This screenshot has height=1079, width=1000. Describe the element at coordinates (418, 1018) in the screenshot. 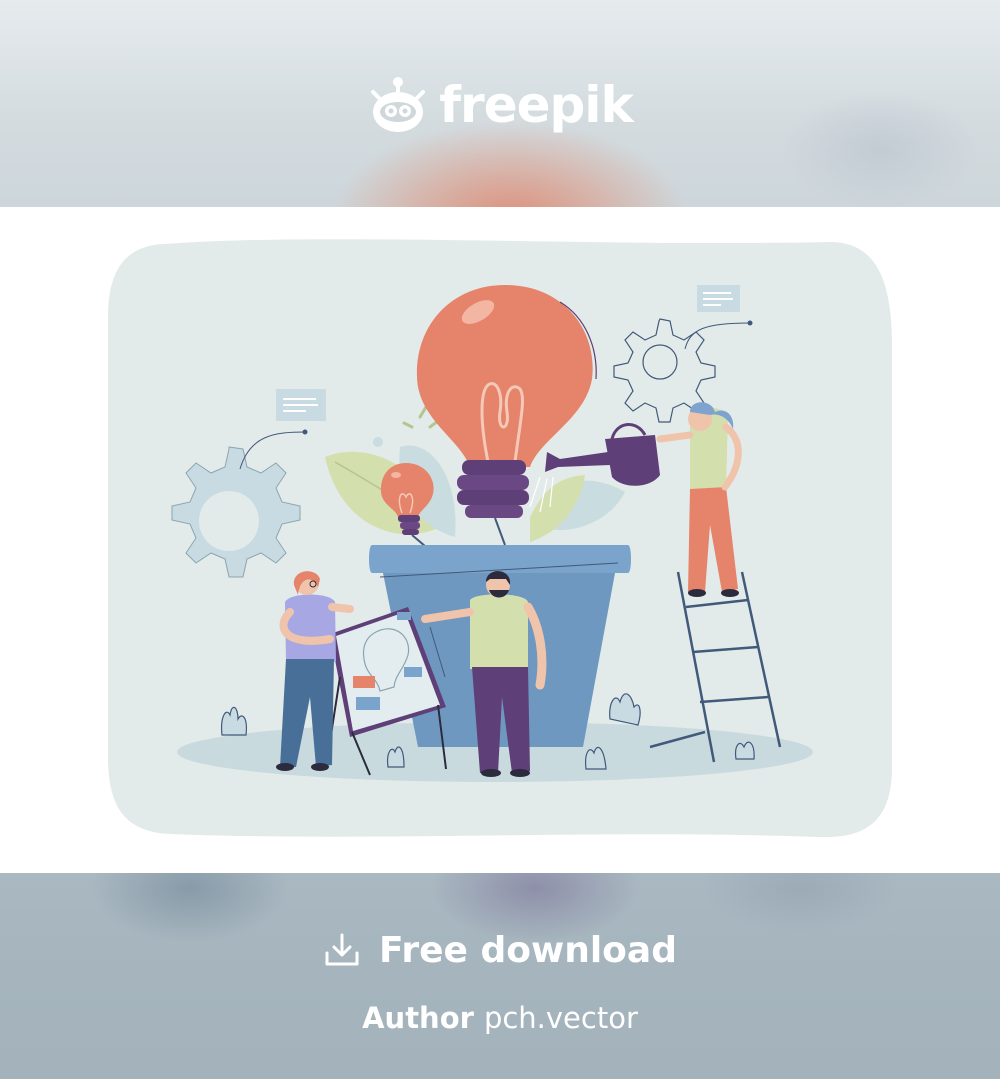

I see `author-key: Author` at that location.